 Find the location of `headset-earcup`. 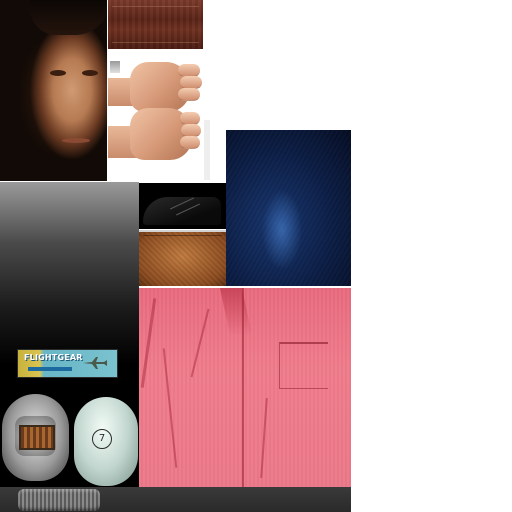

headset-earcup is located at coordinates (35, 437).